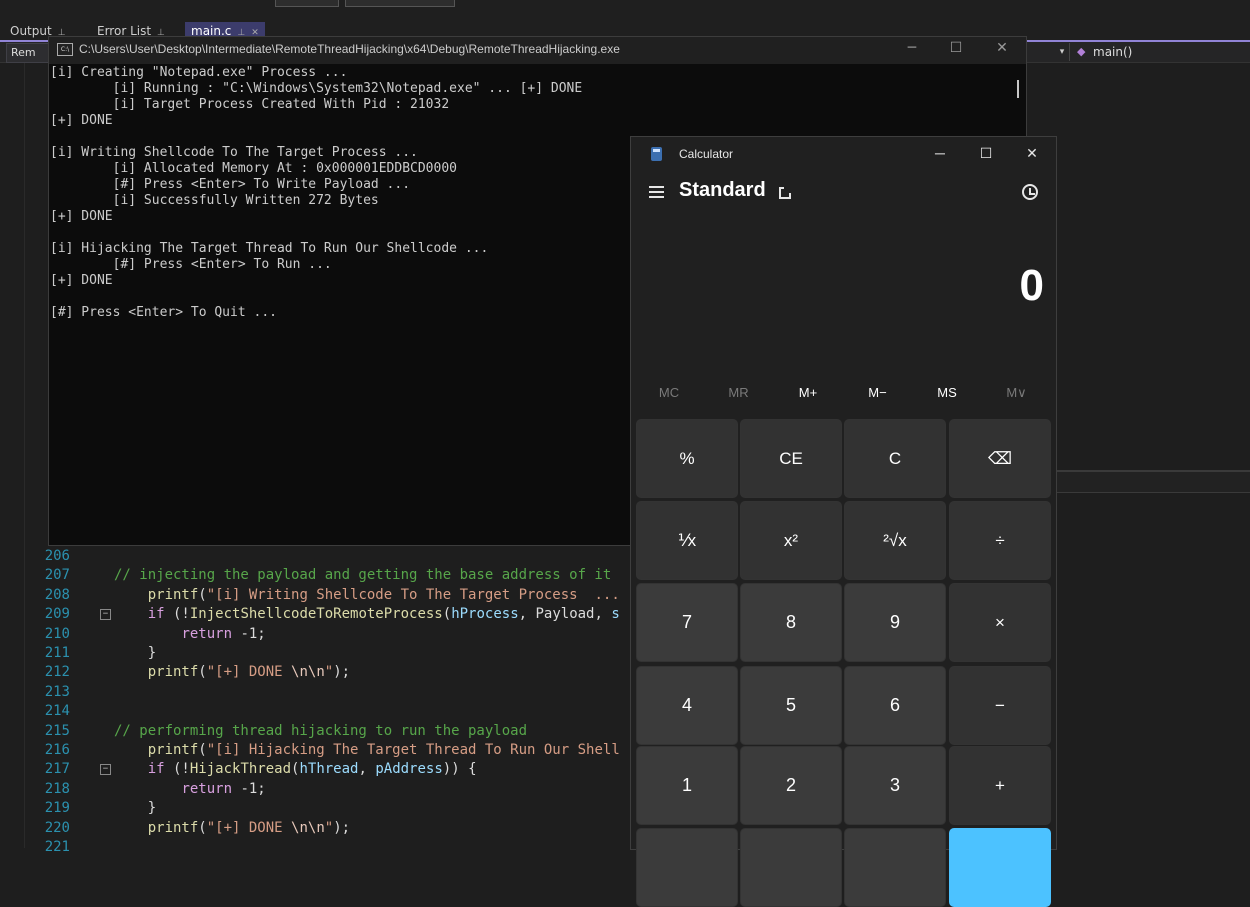 This screenshot has width=1250, height=907. I want to click on digit-5-key: 5, so click(791, 705).